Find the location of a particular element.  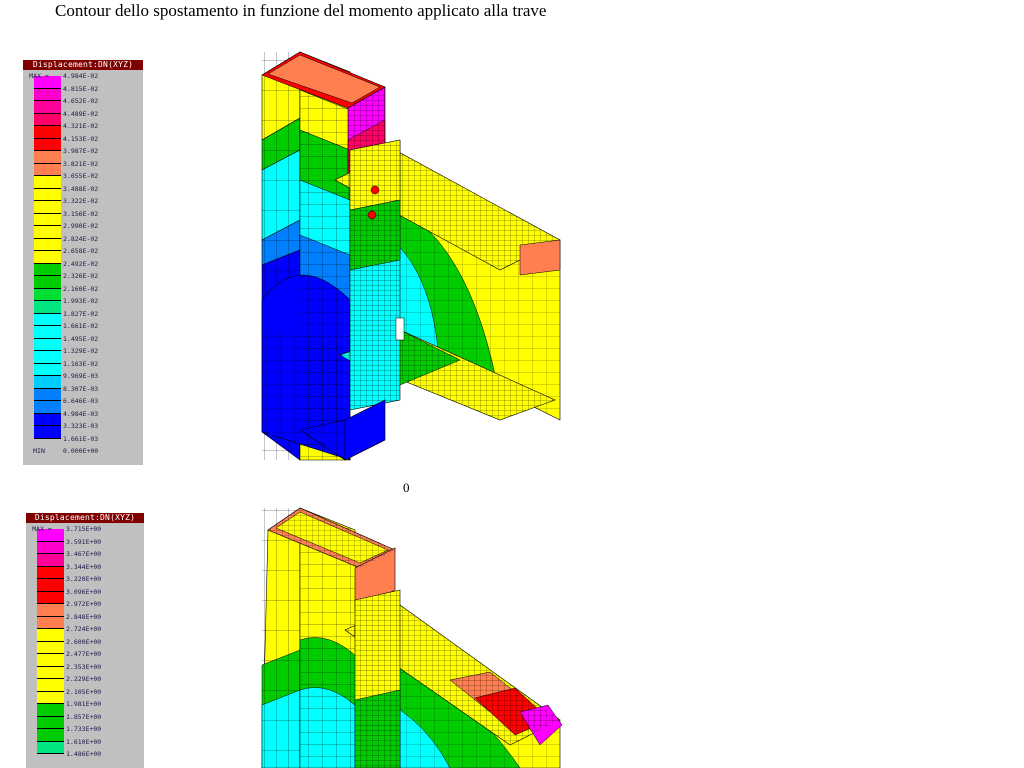

fem-model-bottom is located at coordinates (412, 637).